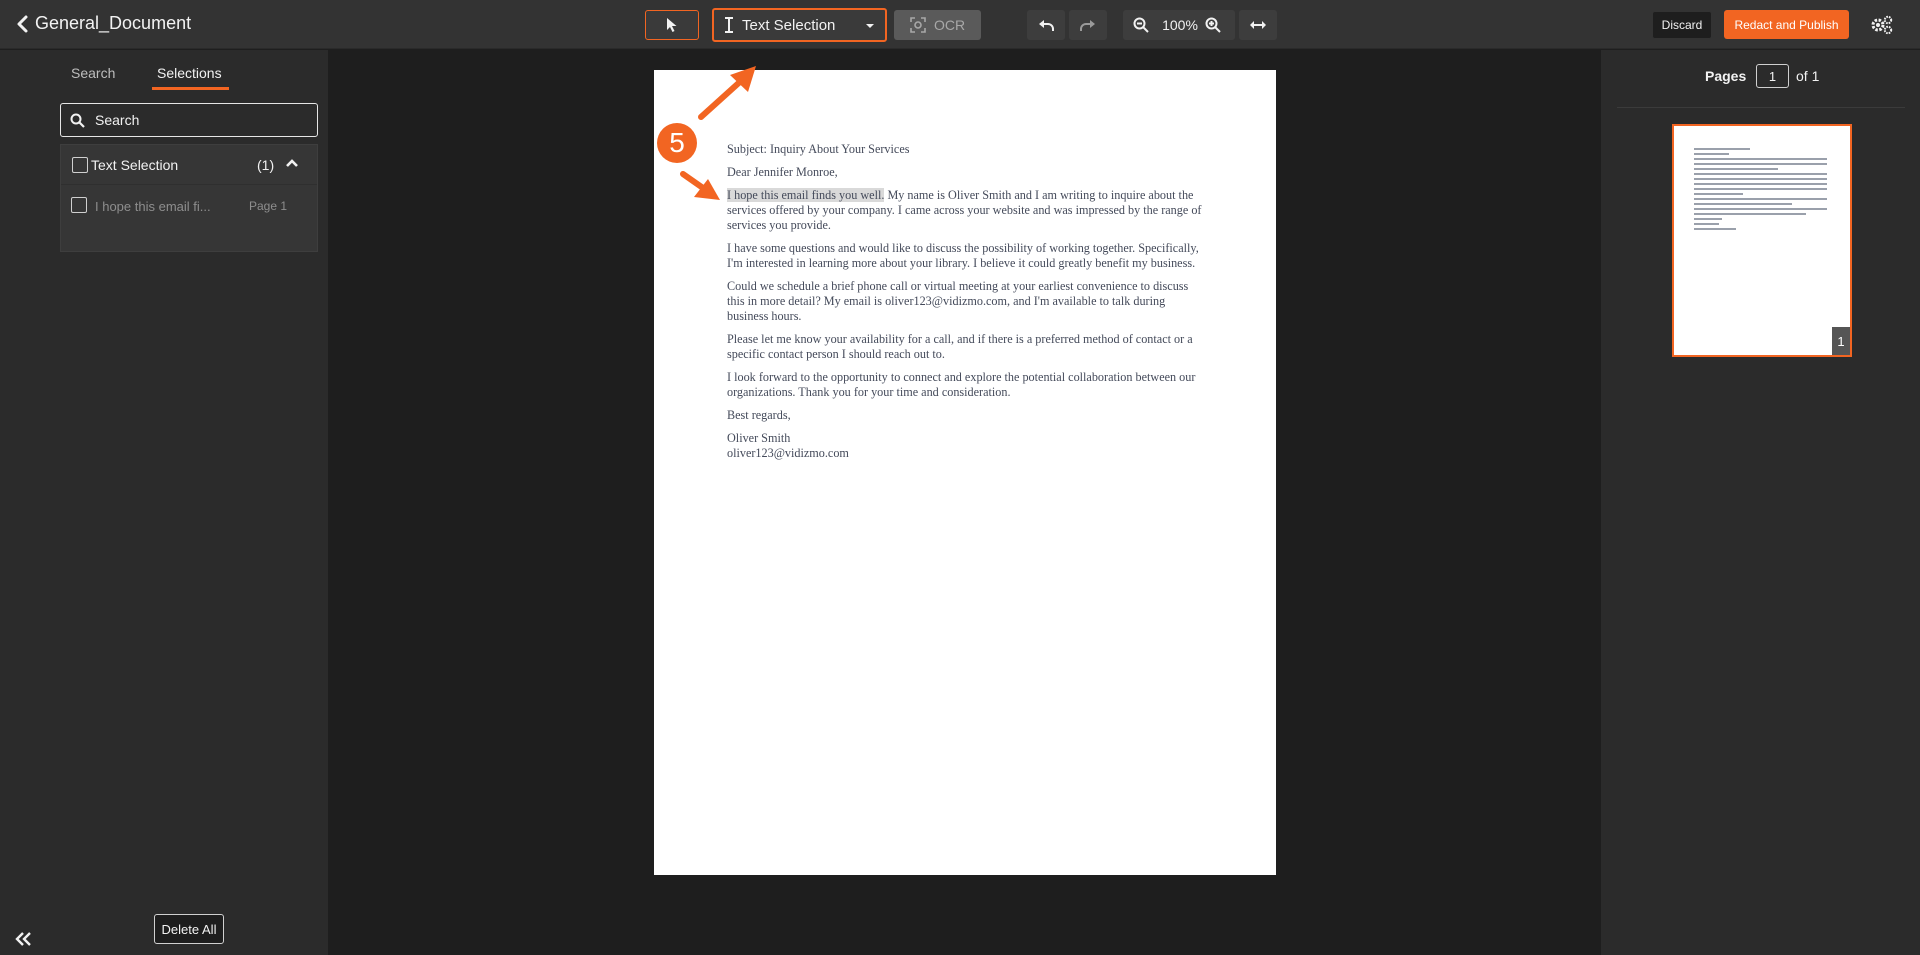 Image resolution: width=1920 pixels, height=955 pixels. What do you see at coordinates (189, 73) in the screenshot?
I see `tab-selections: Selections` at bounding box center [189, 73].